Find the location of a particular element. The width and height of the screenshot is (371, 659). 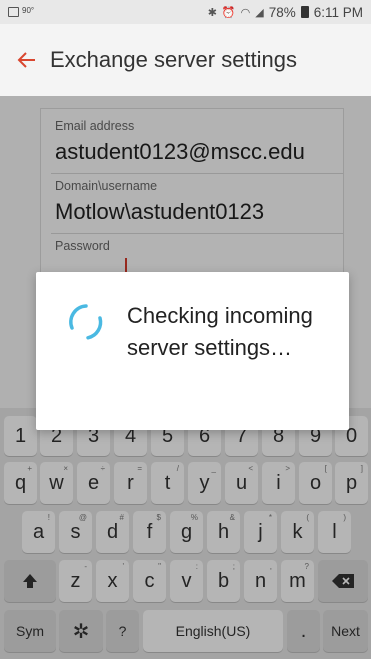

loading-spinner-icon is located at coordinates (86, 322).